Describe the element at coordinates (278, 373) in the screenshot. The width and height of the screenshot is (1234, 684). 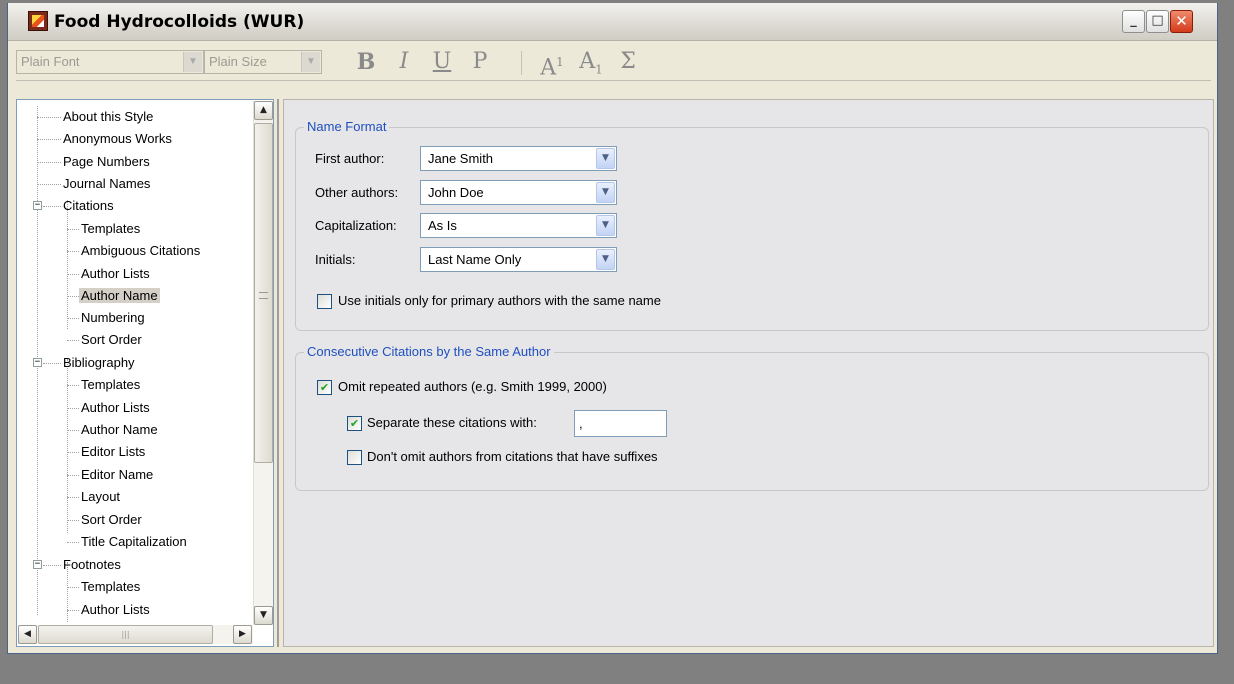
I see `pane-splitter` at that location.